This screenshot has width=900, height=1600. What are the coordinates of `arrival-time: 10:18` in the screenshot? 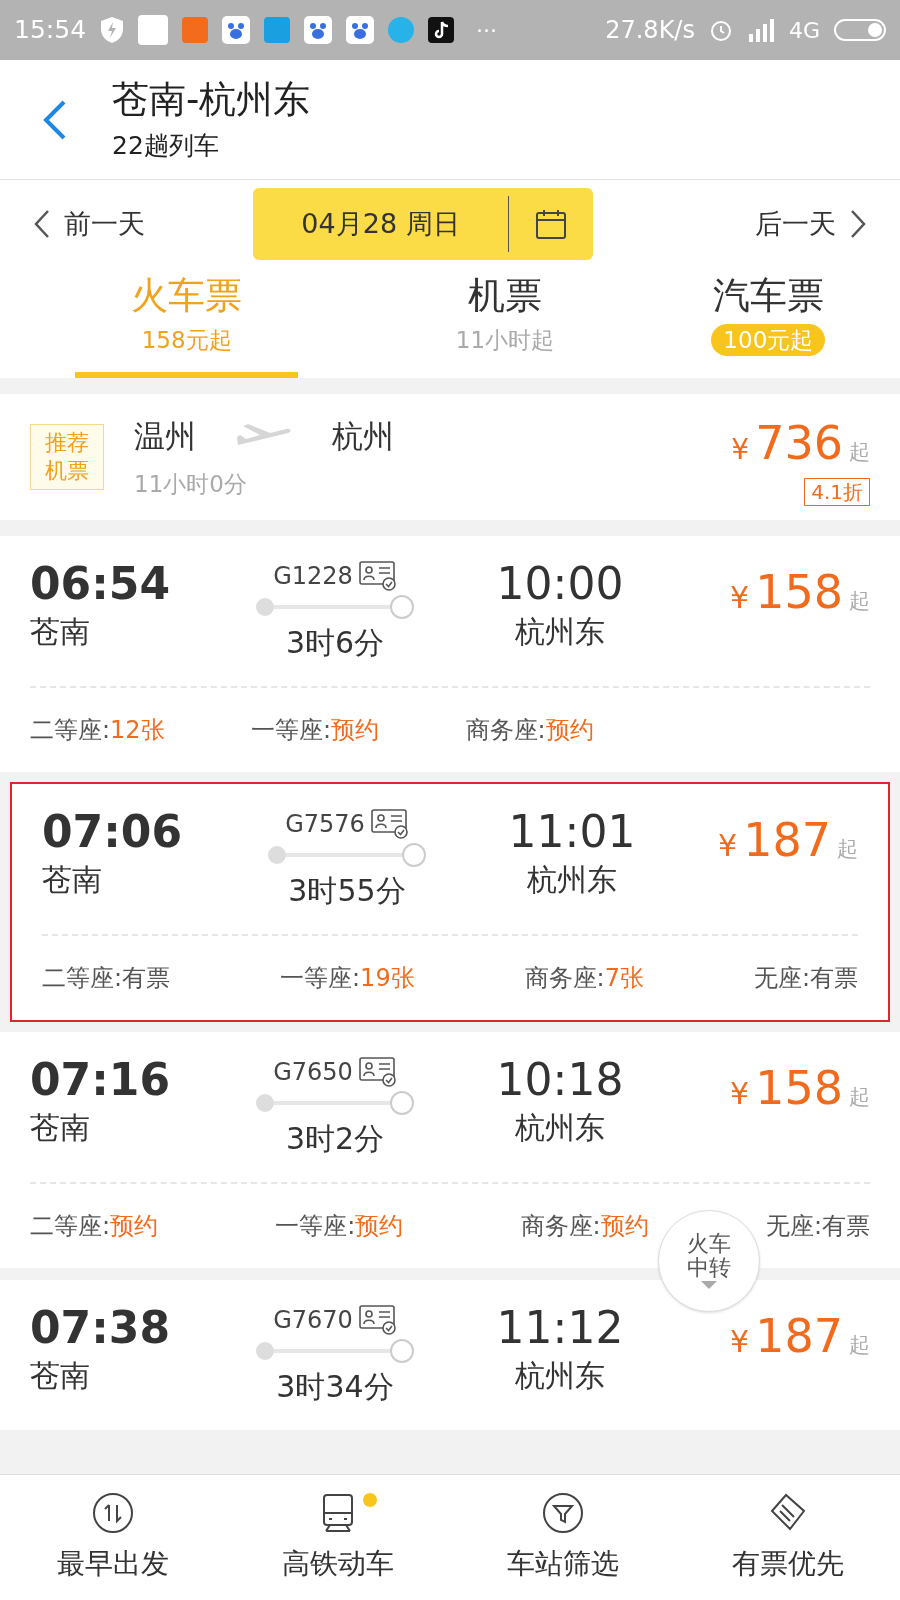 It's located at (560, 1080).